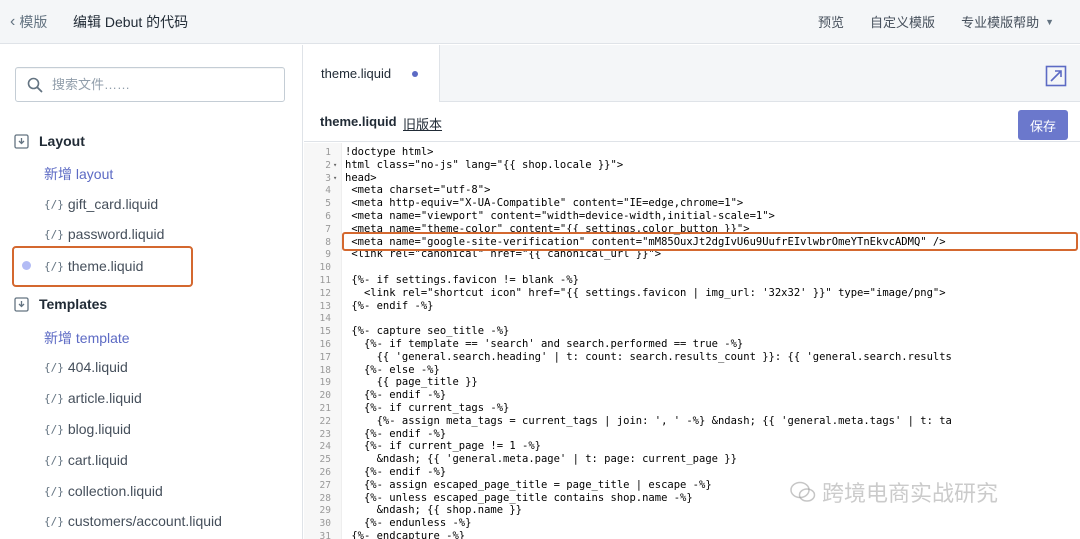 The image size is (1080, 539). I want to click on watermark-text: 跨境电商实战研究, so click(910, 493).